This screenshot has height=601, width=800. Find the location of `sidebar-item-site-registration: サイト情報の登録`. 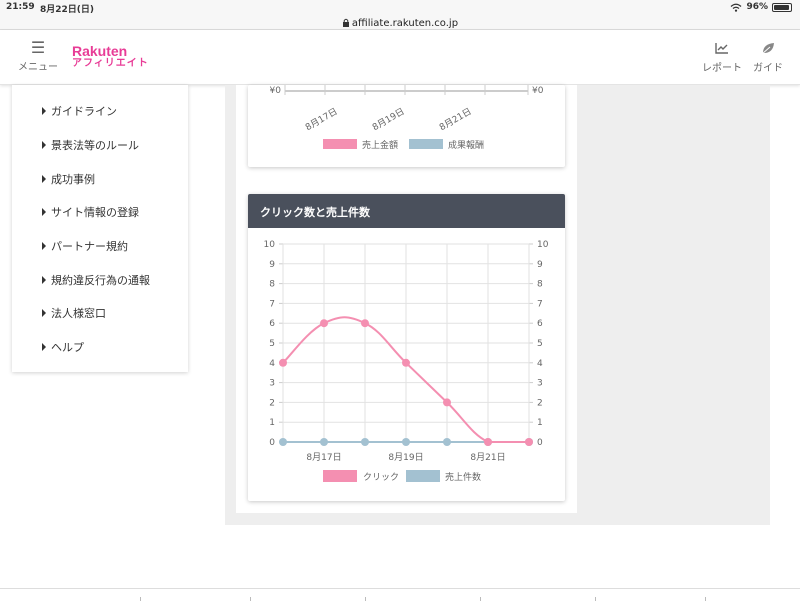

sidebar-item-site-registration: サイト情報の登録 is located at coordinates (90, 212).